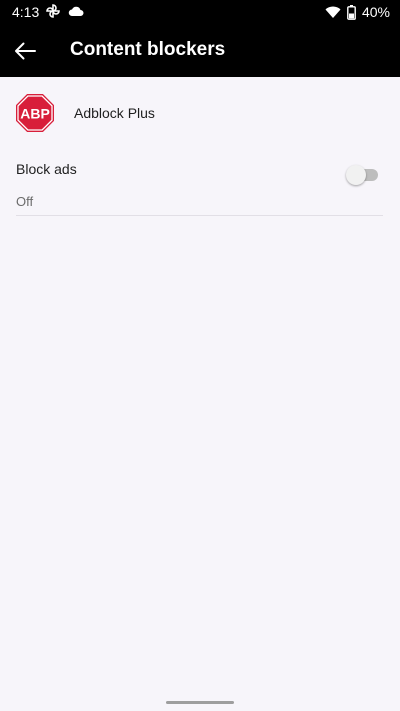 The width and height of the screenshot is (400, 711). I want to click on back-button, so click(25, 51).